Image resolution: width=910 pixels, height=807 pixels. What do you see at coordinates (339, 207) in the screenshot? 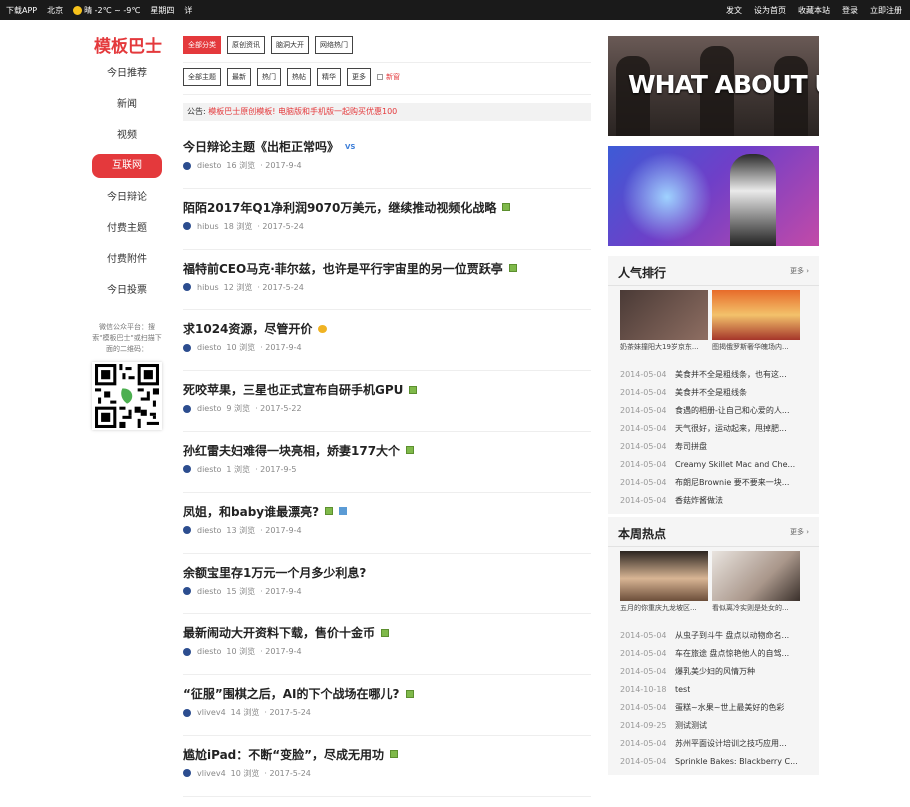
I see `thread-title: 陌陌2017年Q1净利润9070万美元，继续推动视频化战略` at bounding box center [339, 207].